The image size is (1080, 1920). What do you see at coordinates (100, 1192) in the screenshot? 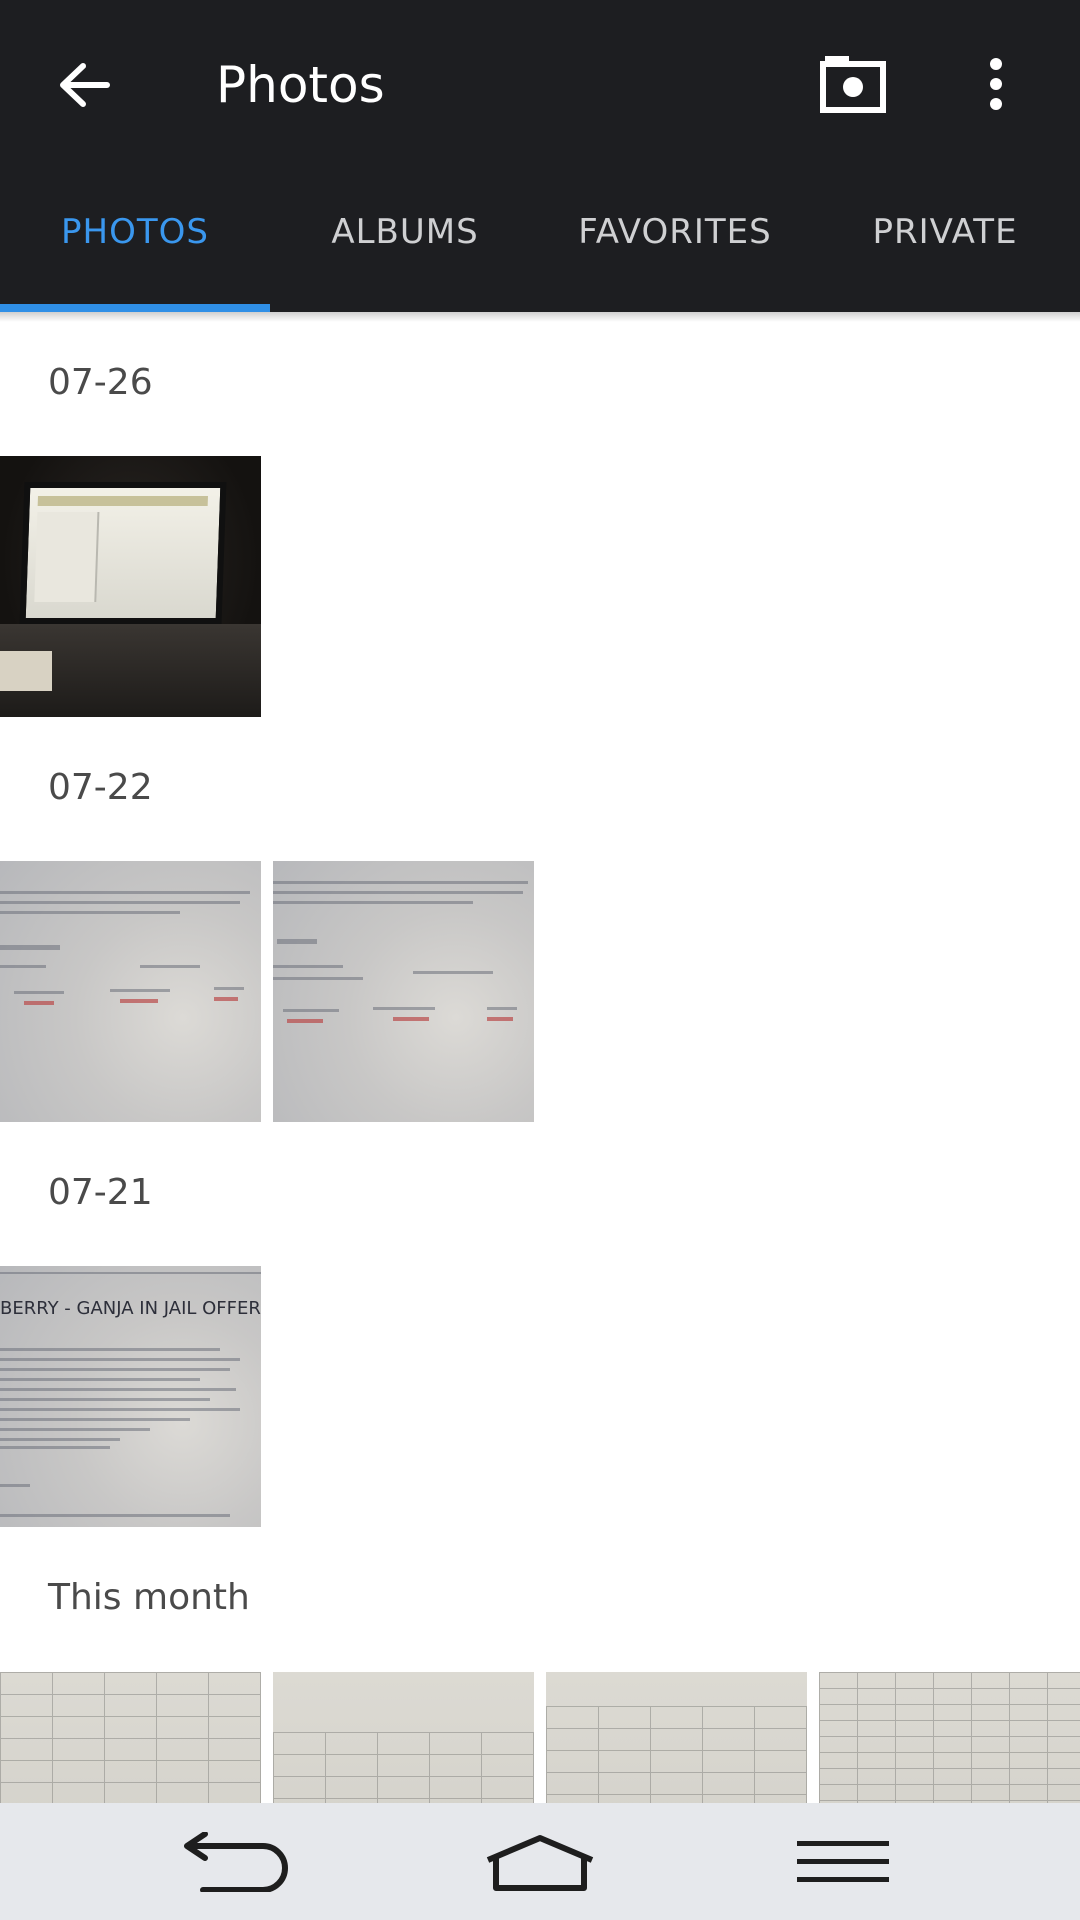
I see `date-header: 07-21` at bounding box center [100, 1192].